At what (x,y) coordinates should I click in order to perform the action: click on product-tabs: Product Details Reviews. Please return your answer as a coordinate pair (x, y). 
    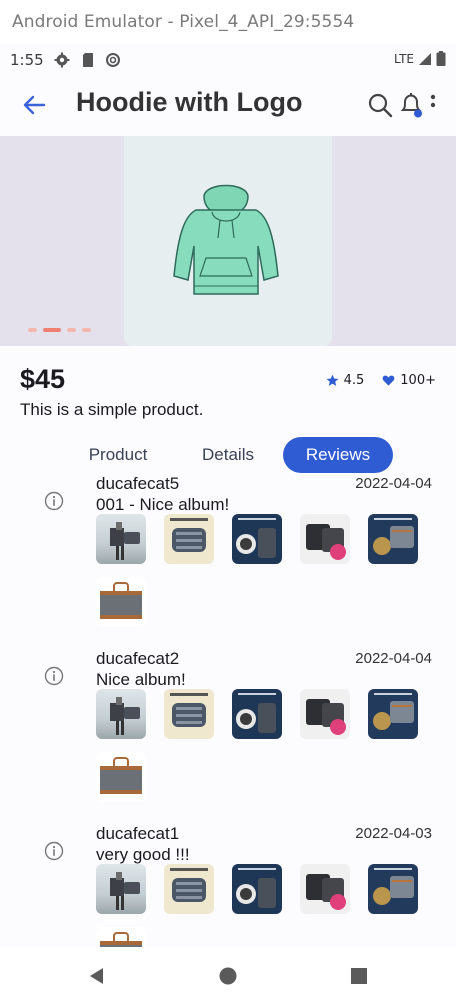
    Looking at the image, I should click on (233, 455).